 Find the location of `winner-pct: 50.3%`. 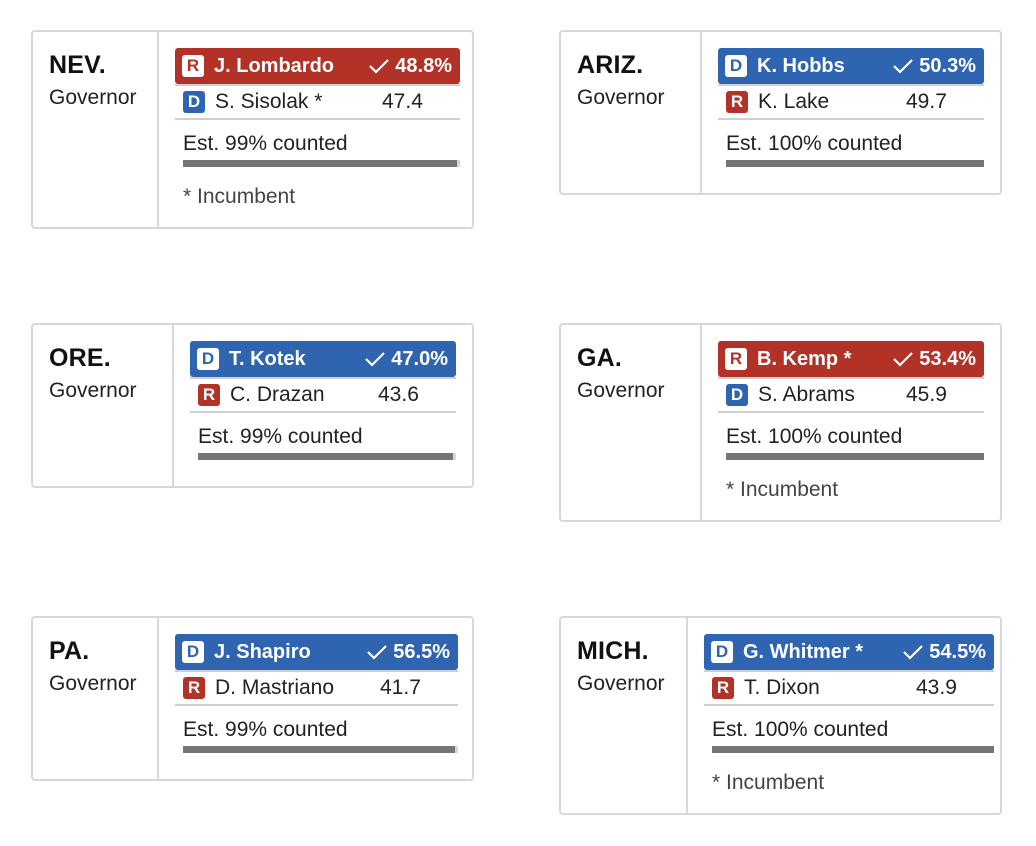

winner-pct: 50.3% is located at coordinates (947, 65).